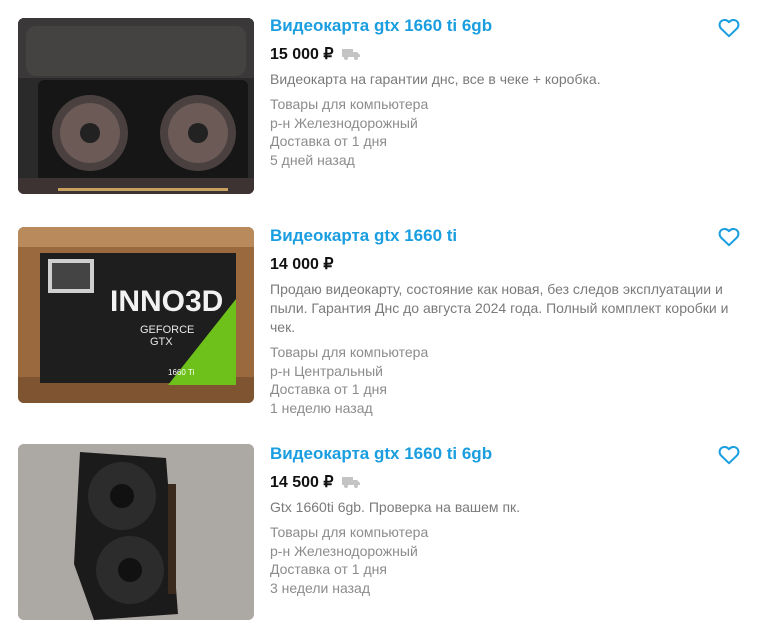 This screenshot has height=637, width=759. I want to click on listing-price: 15 000 ₽, so click(302, 54).